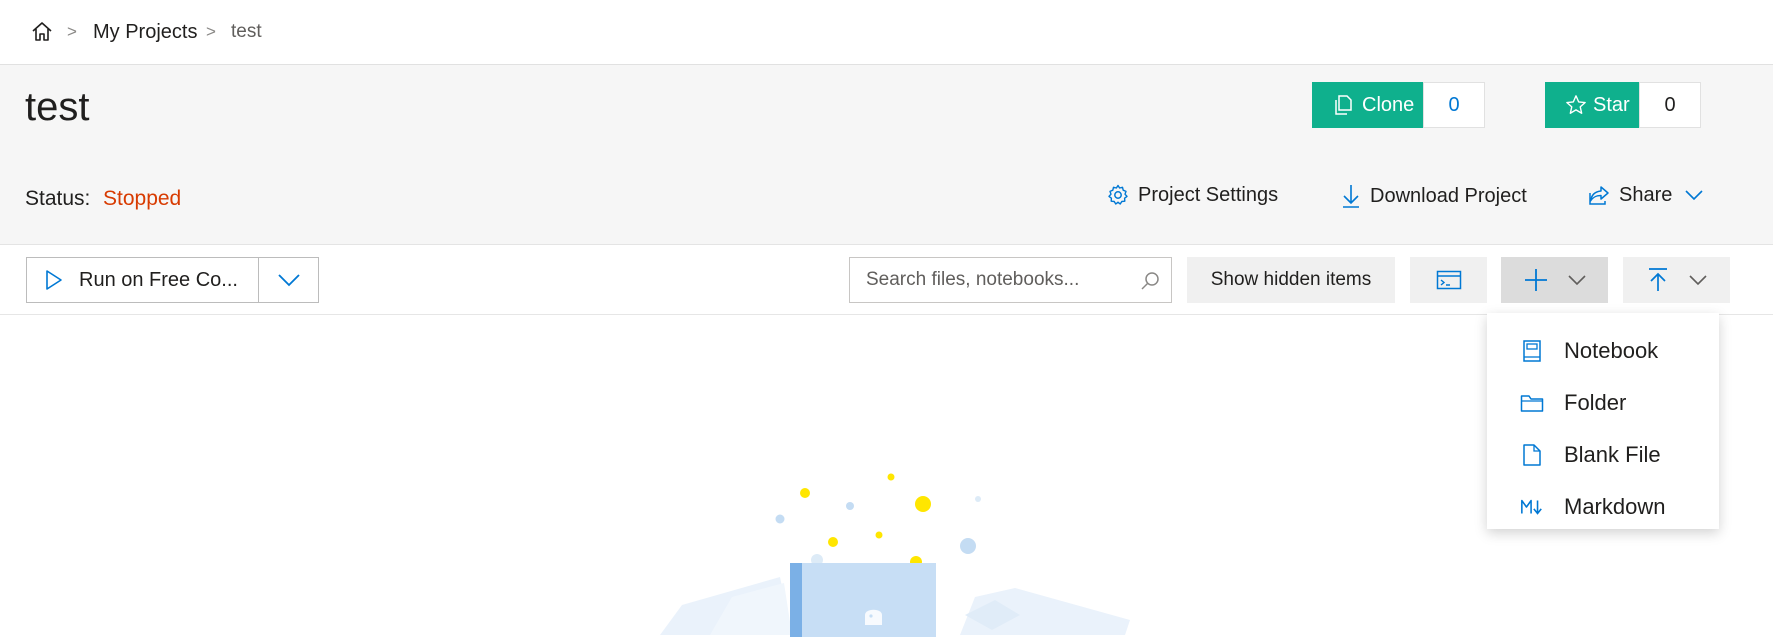 The height and width of the screenshot is (637, 1773). I want to click on markdown-icon, so click(1532, 507).